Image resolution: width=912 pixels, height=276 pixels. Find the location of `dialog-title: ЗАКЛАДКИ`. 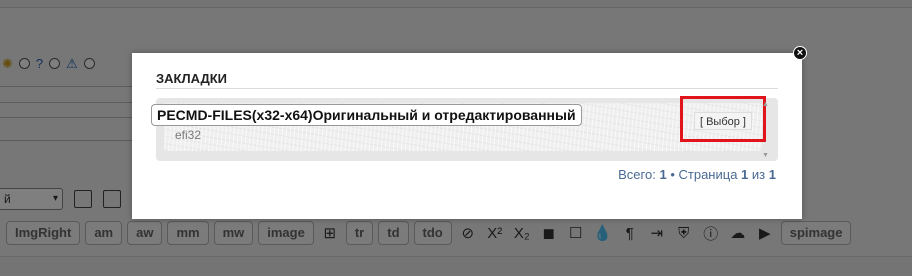

dialog-title: ЗАКЛАДКИ is located at coordinates (467, 80).